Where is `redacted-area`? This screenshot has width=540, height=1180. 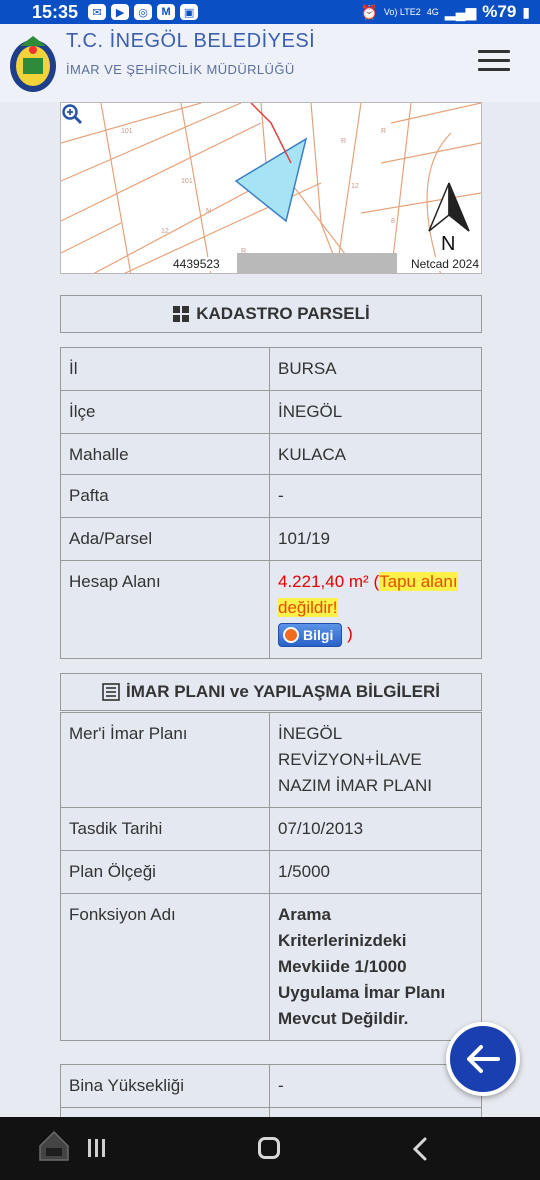
redacted-area is located at coordinates (317, 263).